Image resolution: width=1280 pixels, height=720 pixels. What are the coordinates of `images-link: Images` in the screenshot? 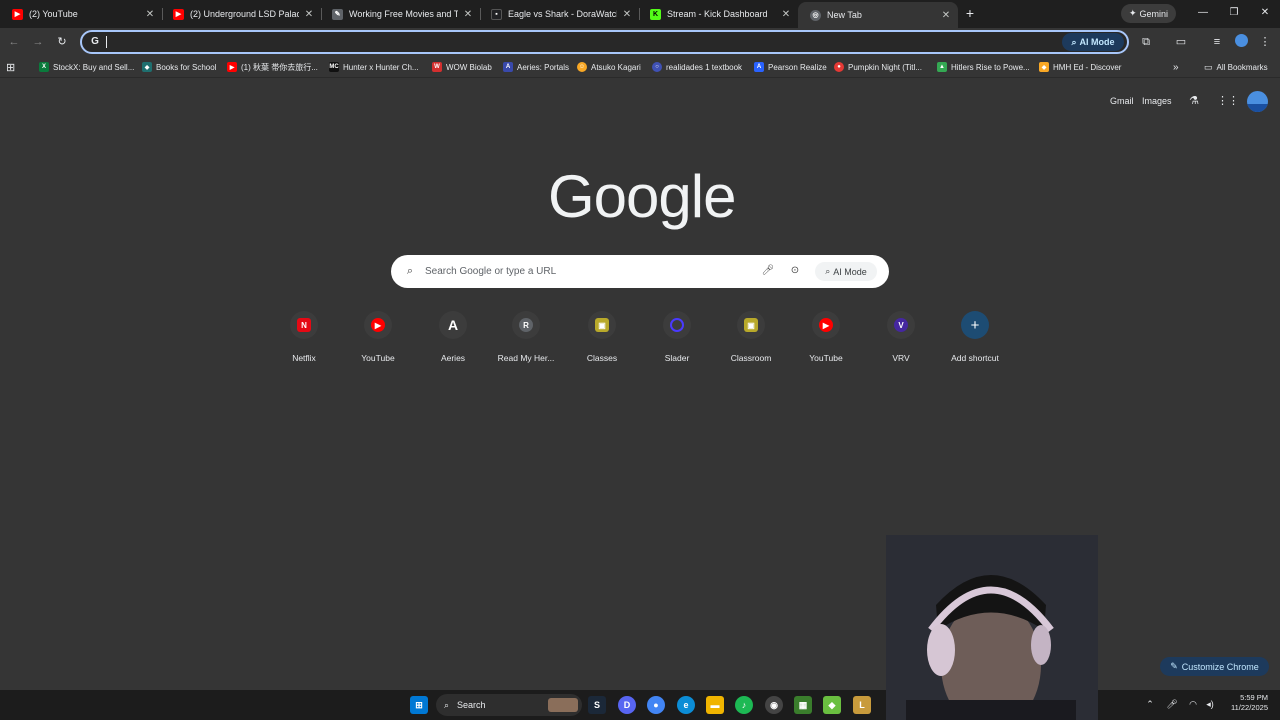 It's located at (1157, 101).